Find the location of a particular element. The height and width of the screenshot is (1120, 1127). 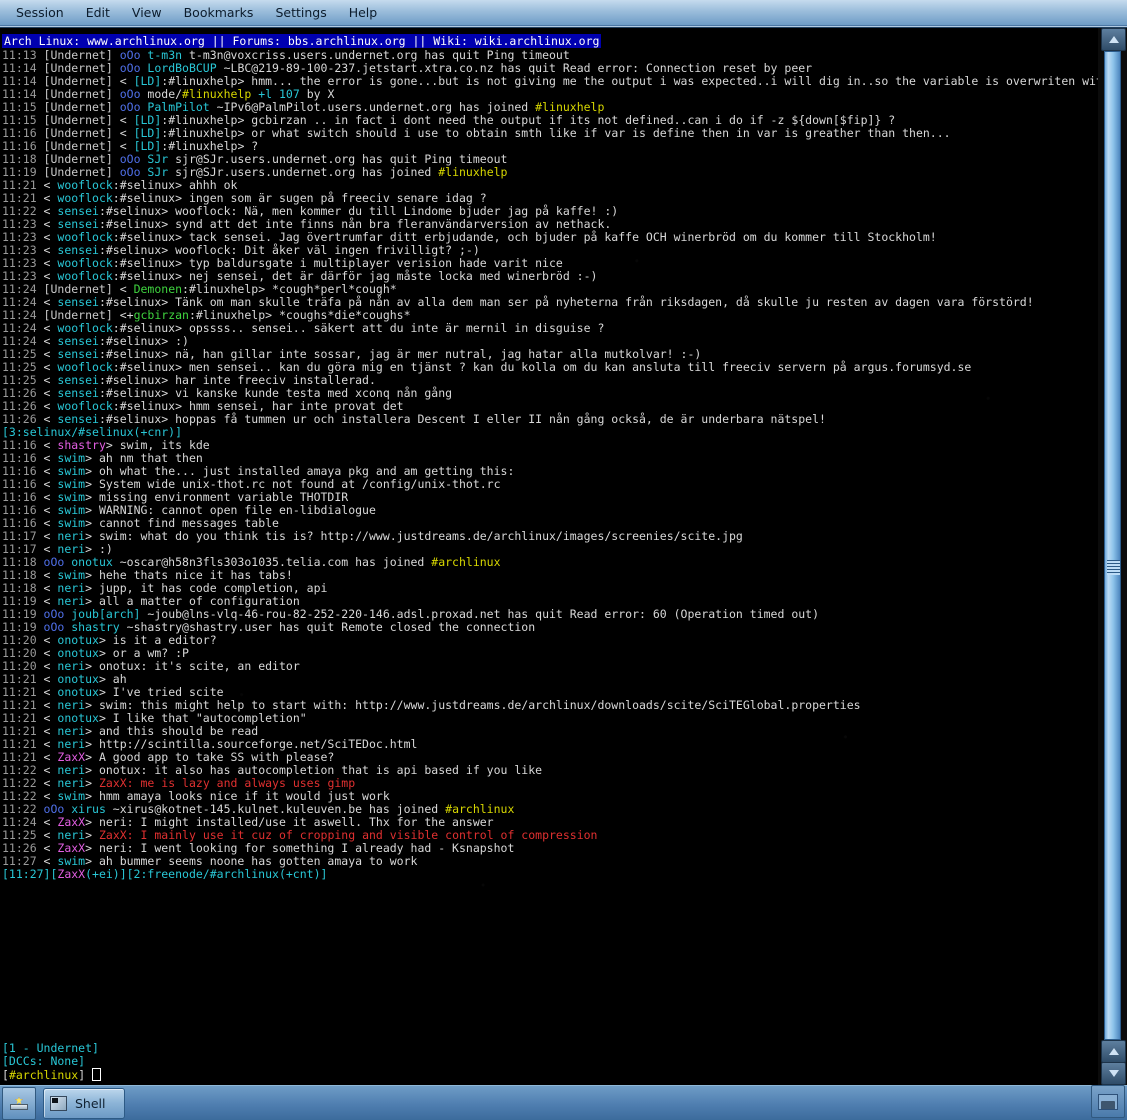

message-text: t-m3n is located at coordinates (168, 55).